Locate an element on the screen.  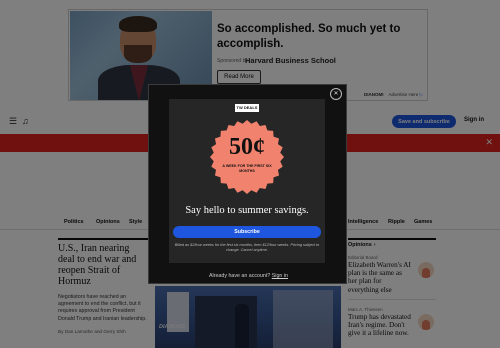
offer-price-detail: A WEEK FOR THE FIRST SIX MONTHS is located at coordinates (247, 168).